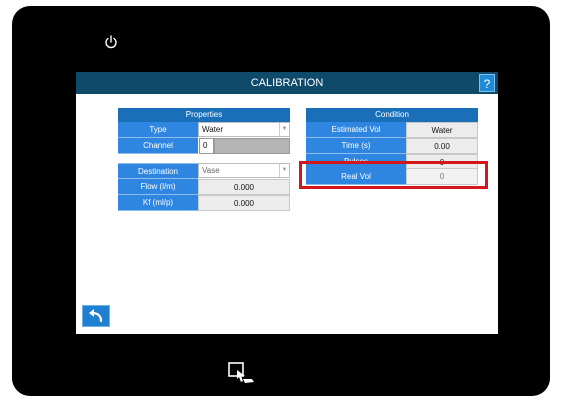  What do you see at coordinates (213, 129) in the screenshot?
I see `type-value: Water` at bounding box center [213, 129].